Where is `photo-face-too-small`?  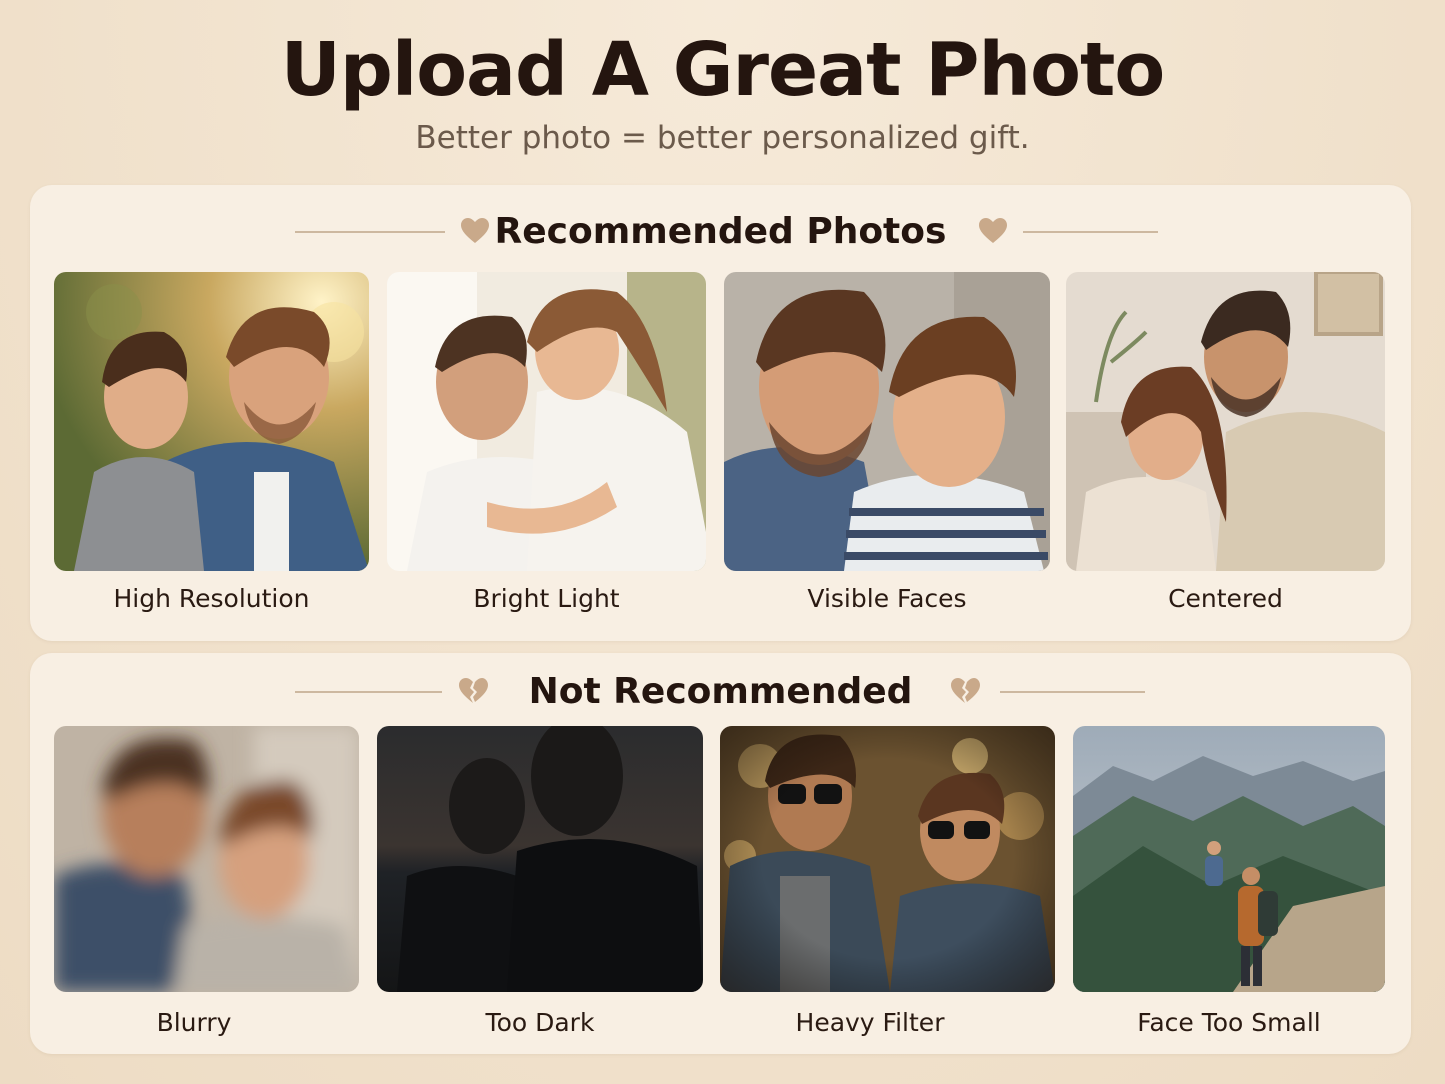 photo-face-too-small is located at coordinates (1229, 859).